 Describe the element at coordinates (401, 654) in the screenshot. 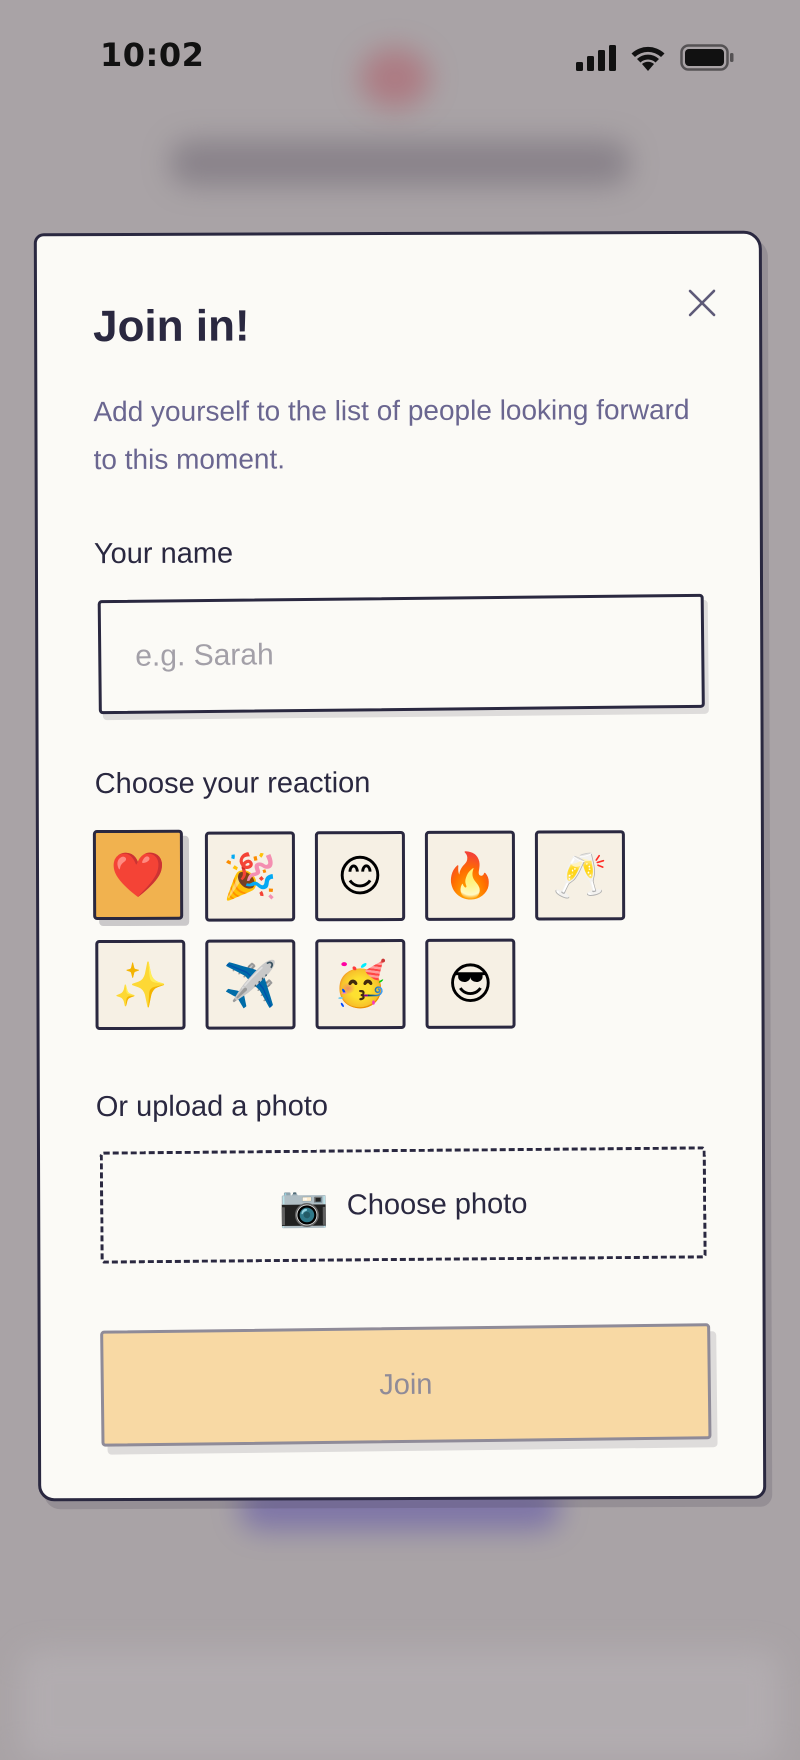

I see `name-input` at that location.